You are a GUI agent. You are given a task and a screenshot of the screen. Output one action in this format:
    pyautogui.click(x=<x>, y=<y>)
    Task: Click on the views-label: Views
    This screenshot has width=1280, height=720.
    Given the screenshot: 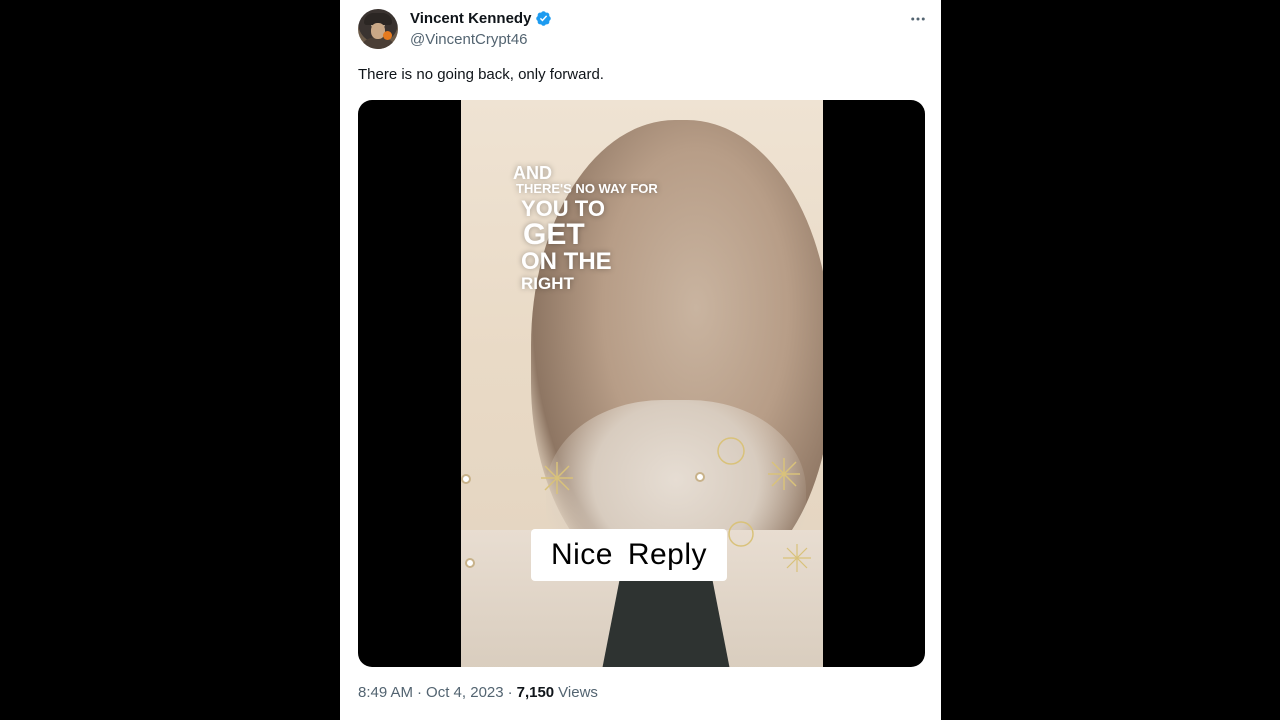 What is the action you would take?
    pyautogui.click(x=578, y=692)
    